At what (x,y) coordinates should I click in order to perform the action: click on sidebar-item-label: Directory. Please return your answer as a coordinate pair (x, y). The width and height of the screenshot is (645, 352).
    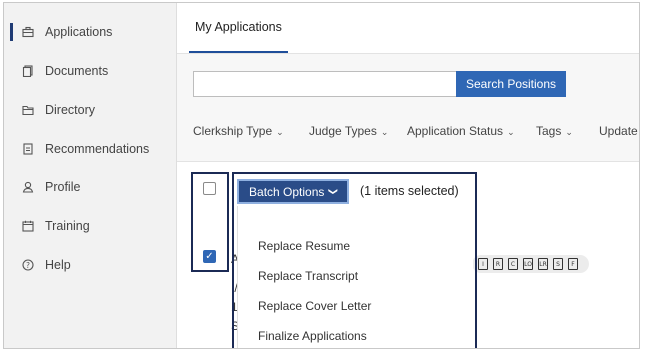
    Looking at the image, I should click on (70, 110).